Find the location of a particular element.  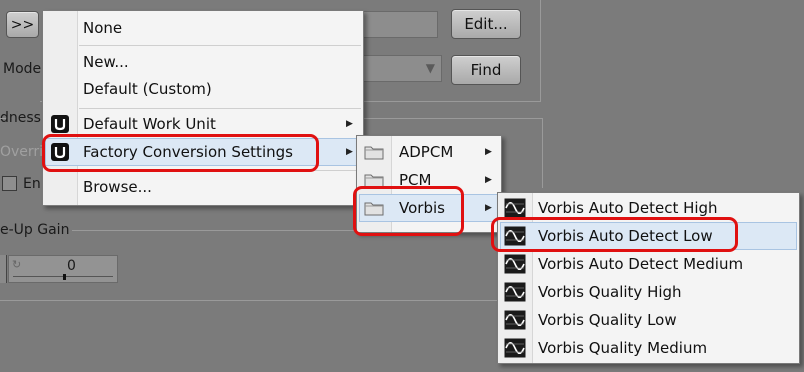

menu-item-pcm: PCM ▶ is located at coordinates (429, 180).